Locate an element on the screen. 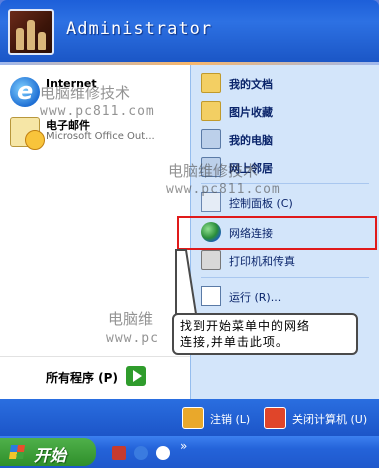 This screenshot has width=379, height=468. windows-logo-icon is located at coordinates (17, 452).